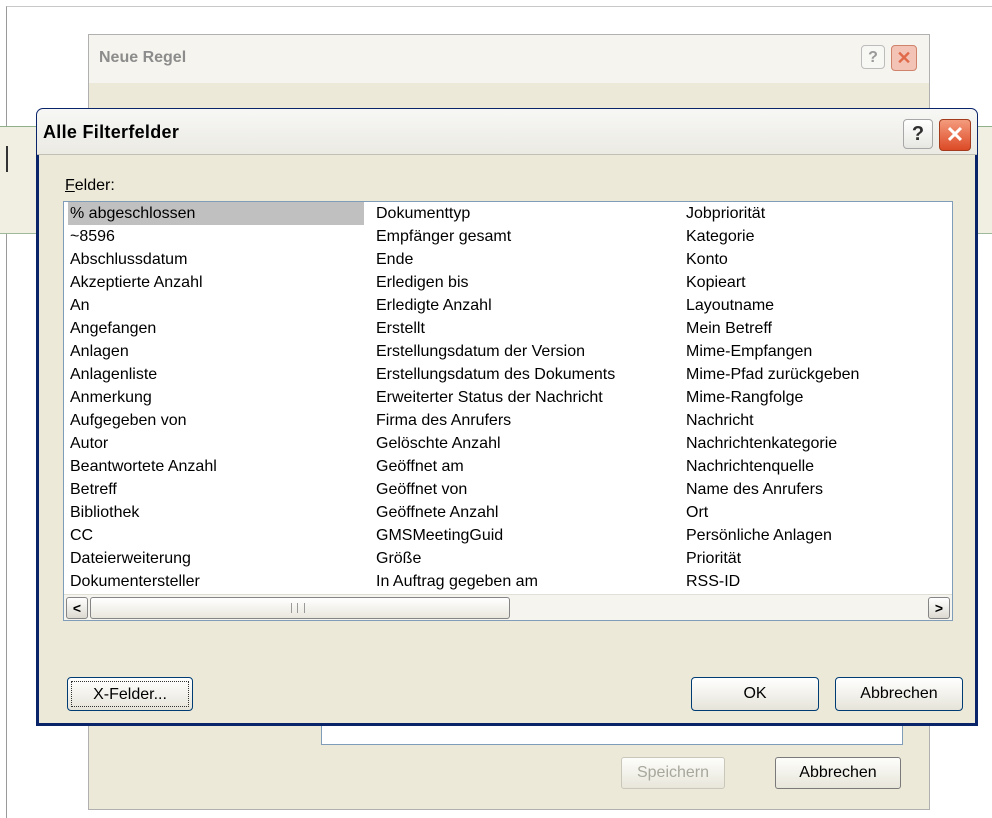  I want to click on list-item: Erstellungsdatum der Version, so click(529, 351).